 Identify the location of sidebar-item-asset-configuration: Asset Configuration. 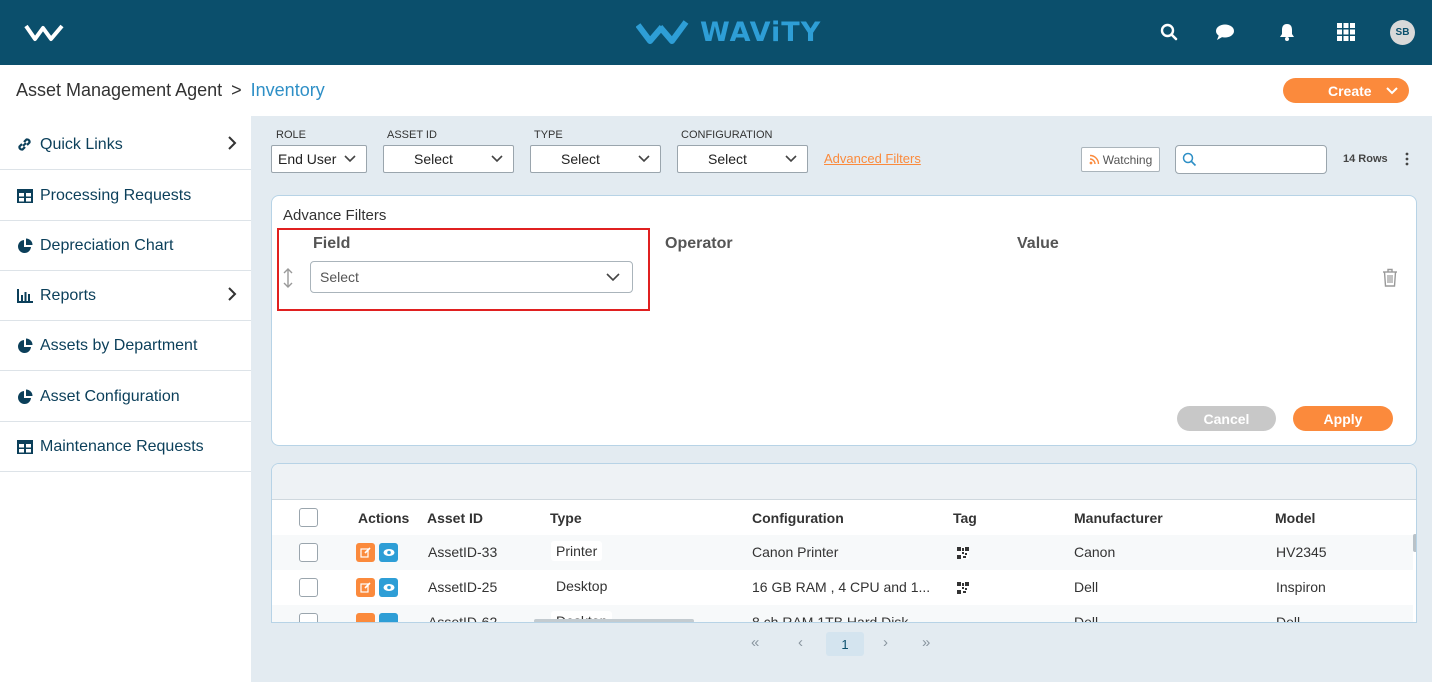
(125, 397).